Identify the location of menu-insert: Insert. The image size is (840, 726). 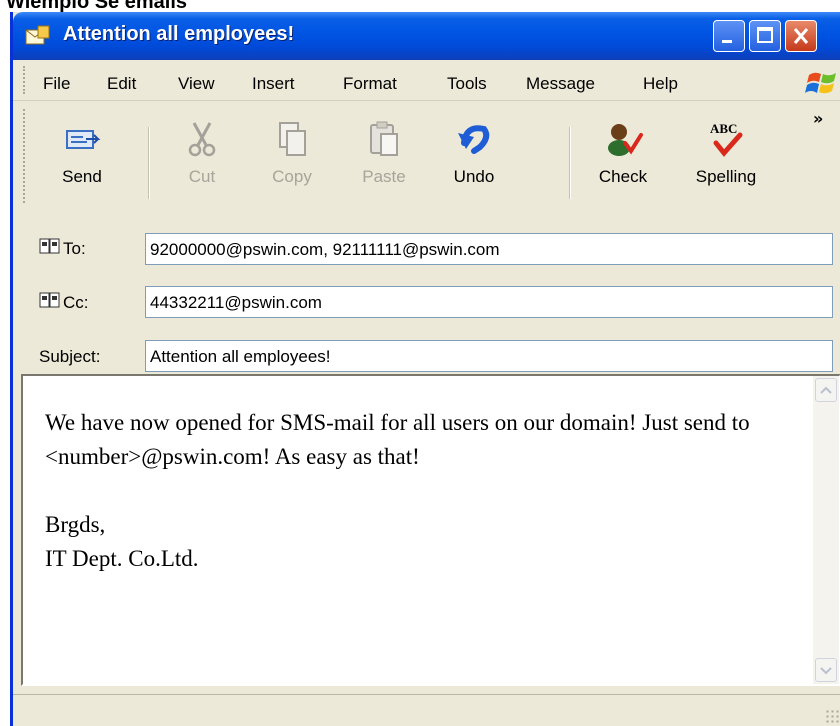
(273, 84).